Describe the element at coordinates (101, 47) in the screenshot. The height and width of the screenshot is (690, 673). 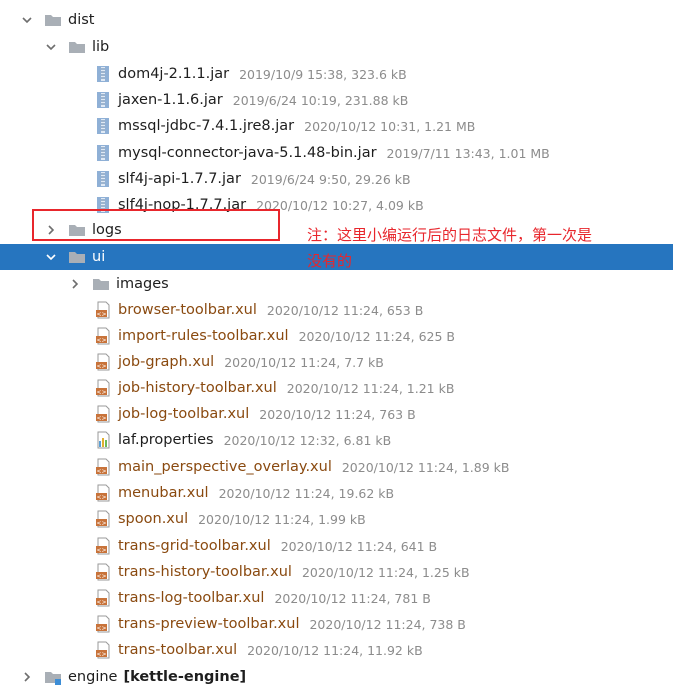
I see `tree-item-label: lib` at that location.